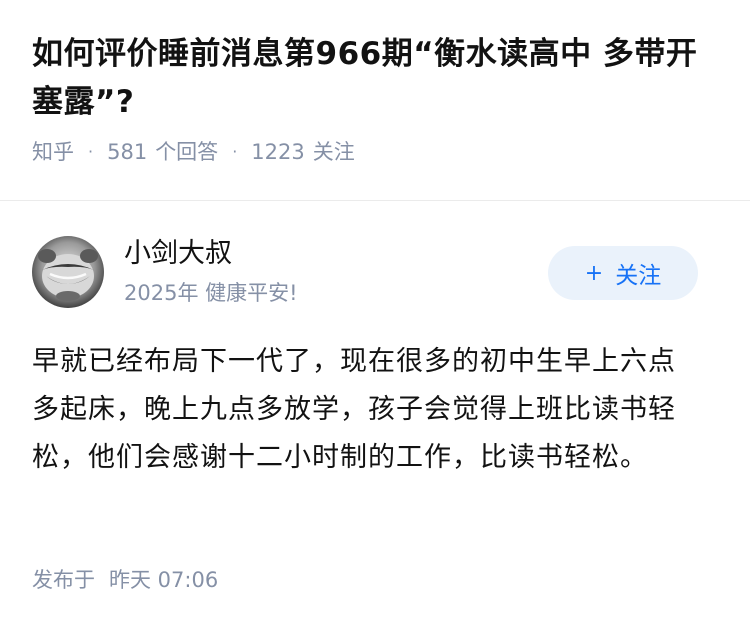  Describe the element at coordinates (178, 254) in the screenshot. I see `author-name: 小剑大叔` at that location.